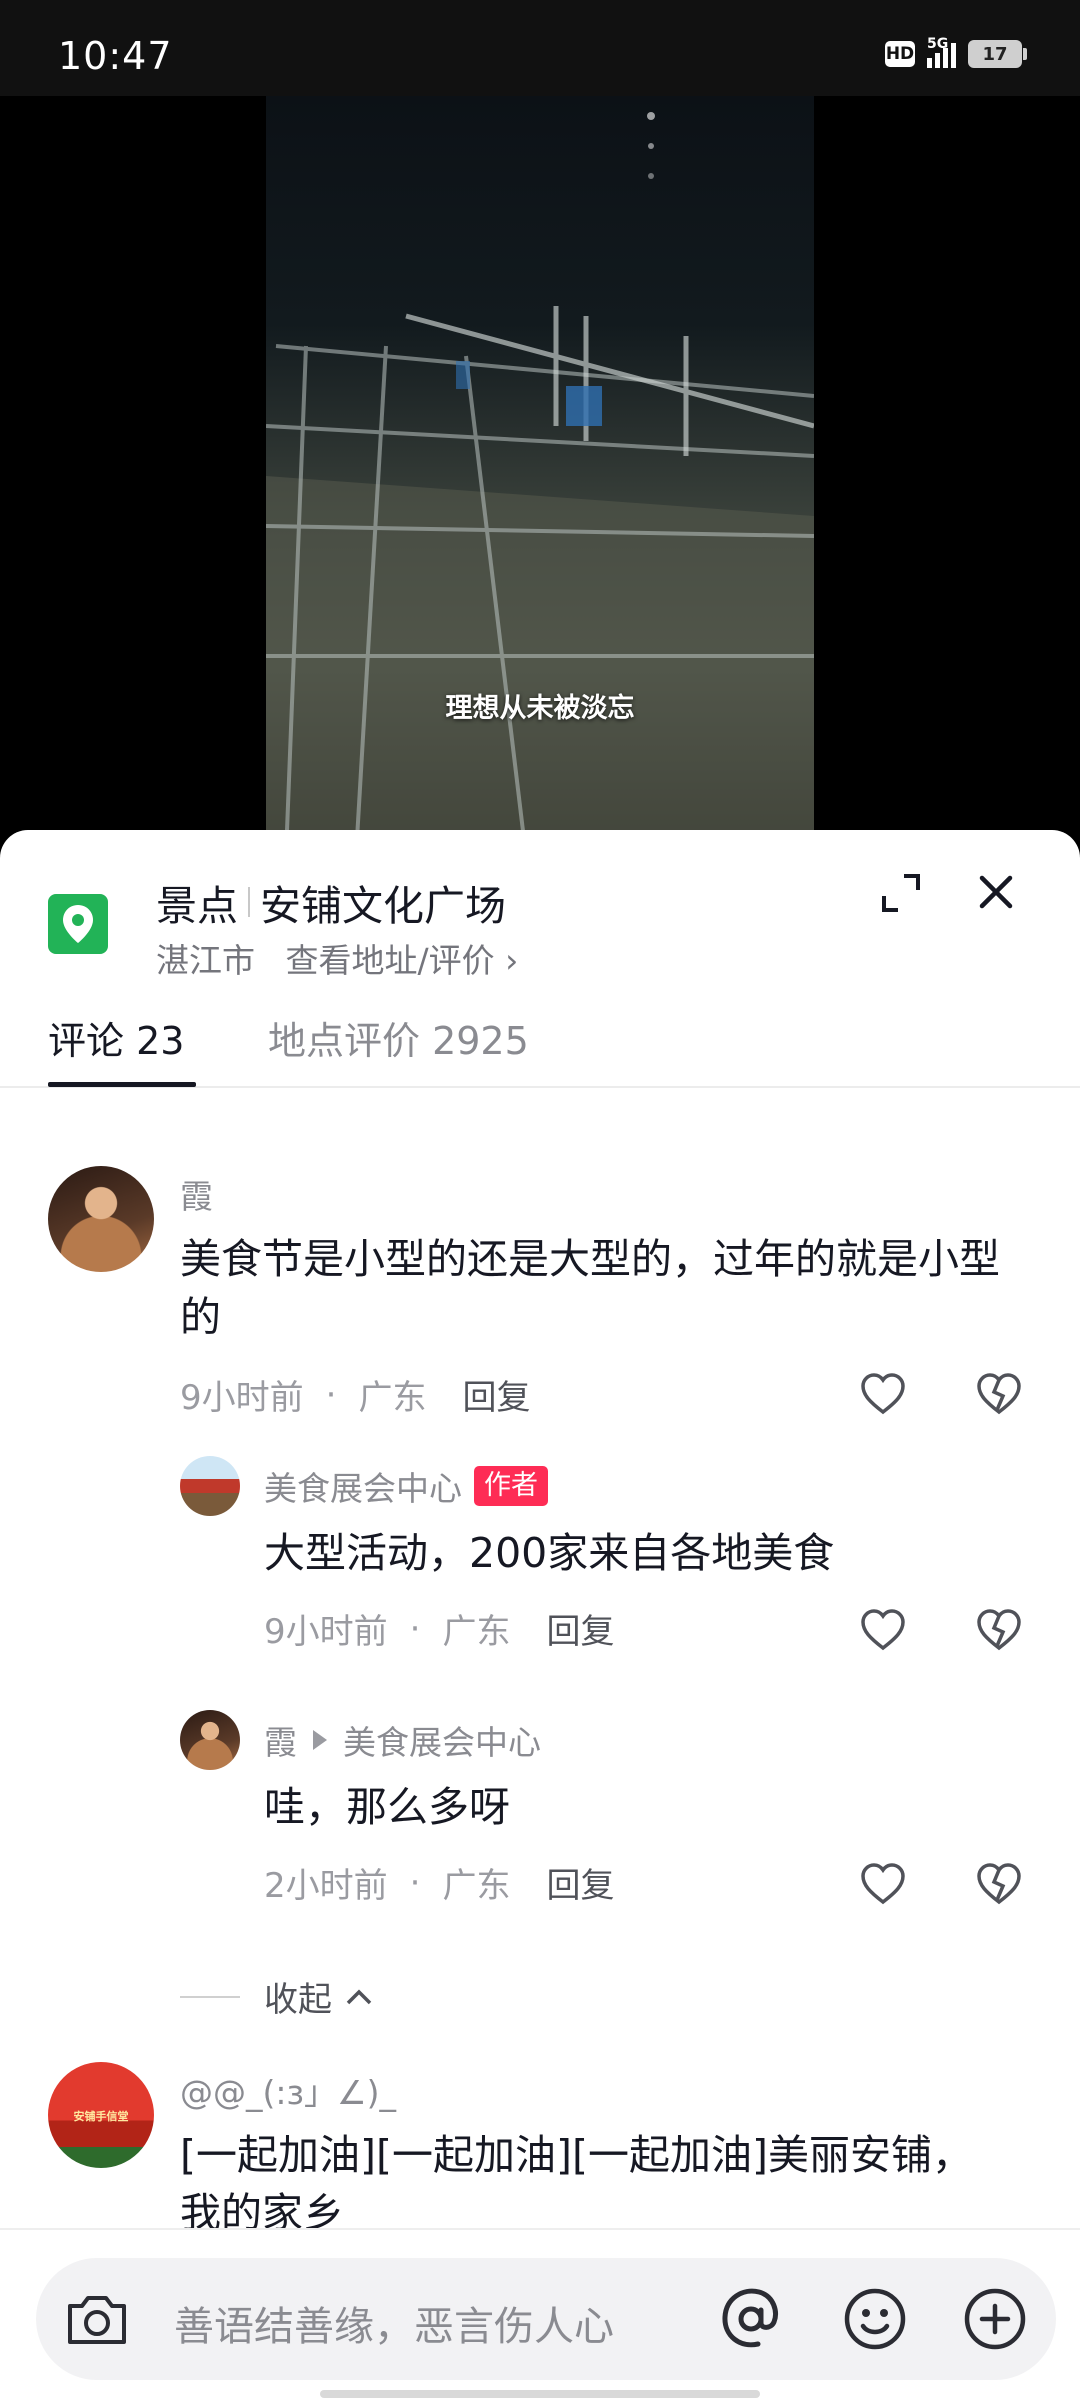  I want to click on hd-icon: HD, so click(900, 54).